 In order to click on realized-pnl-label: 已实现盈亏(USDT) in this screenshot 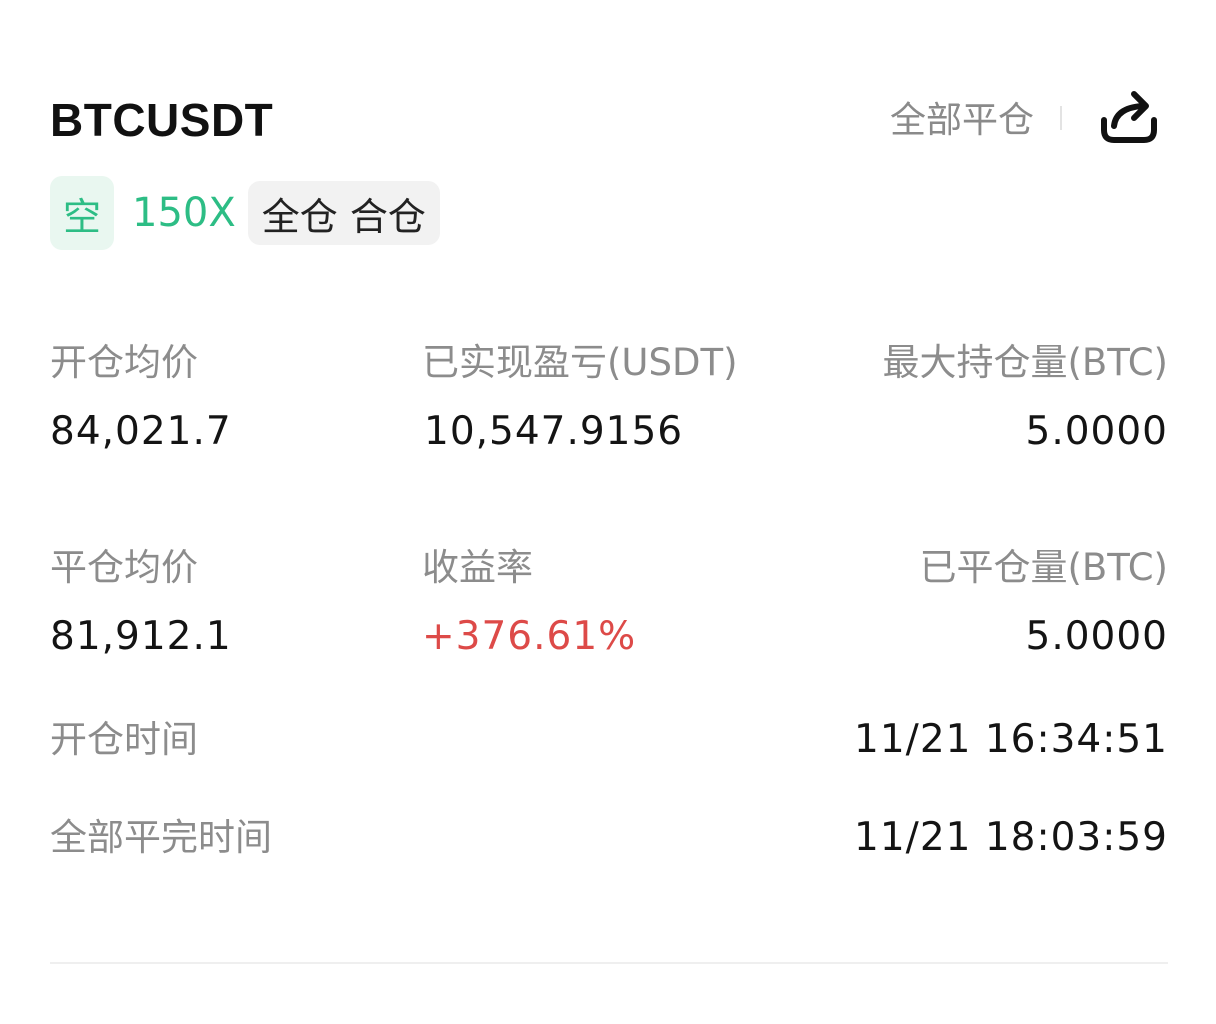, I will do `click(580, 362)`.